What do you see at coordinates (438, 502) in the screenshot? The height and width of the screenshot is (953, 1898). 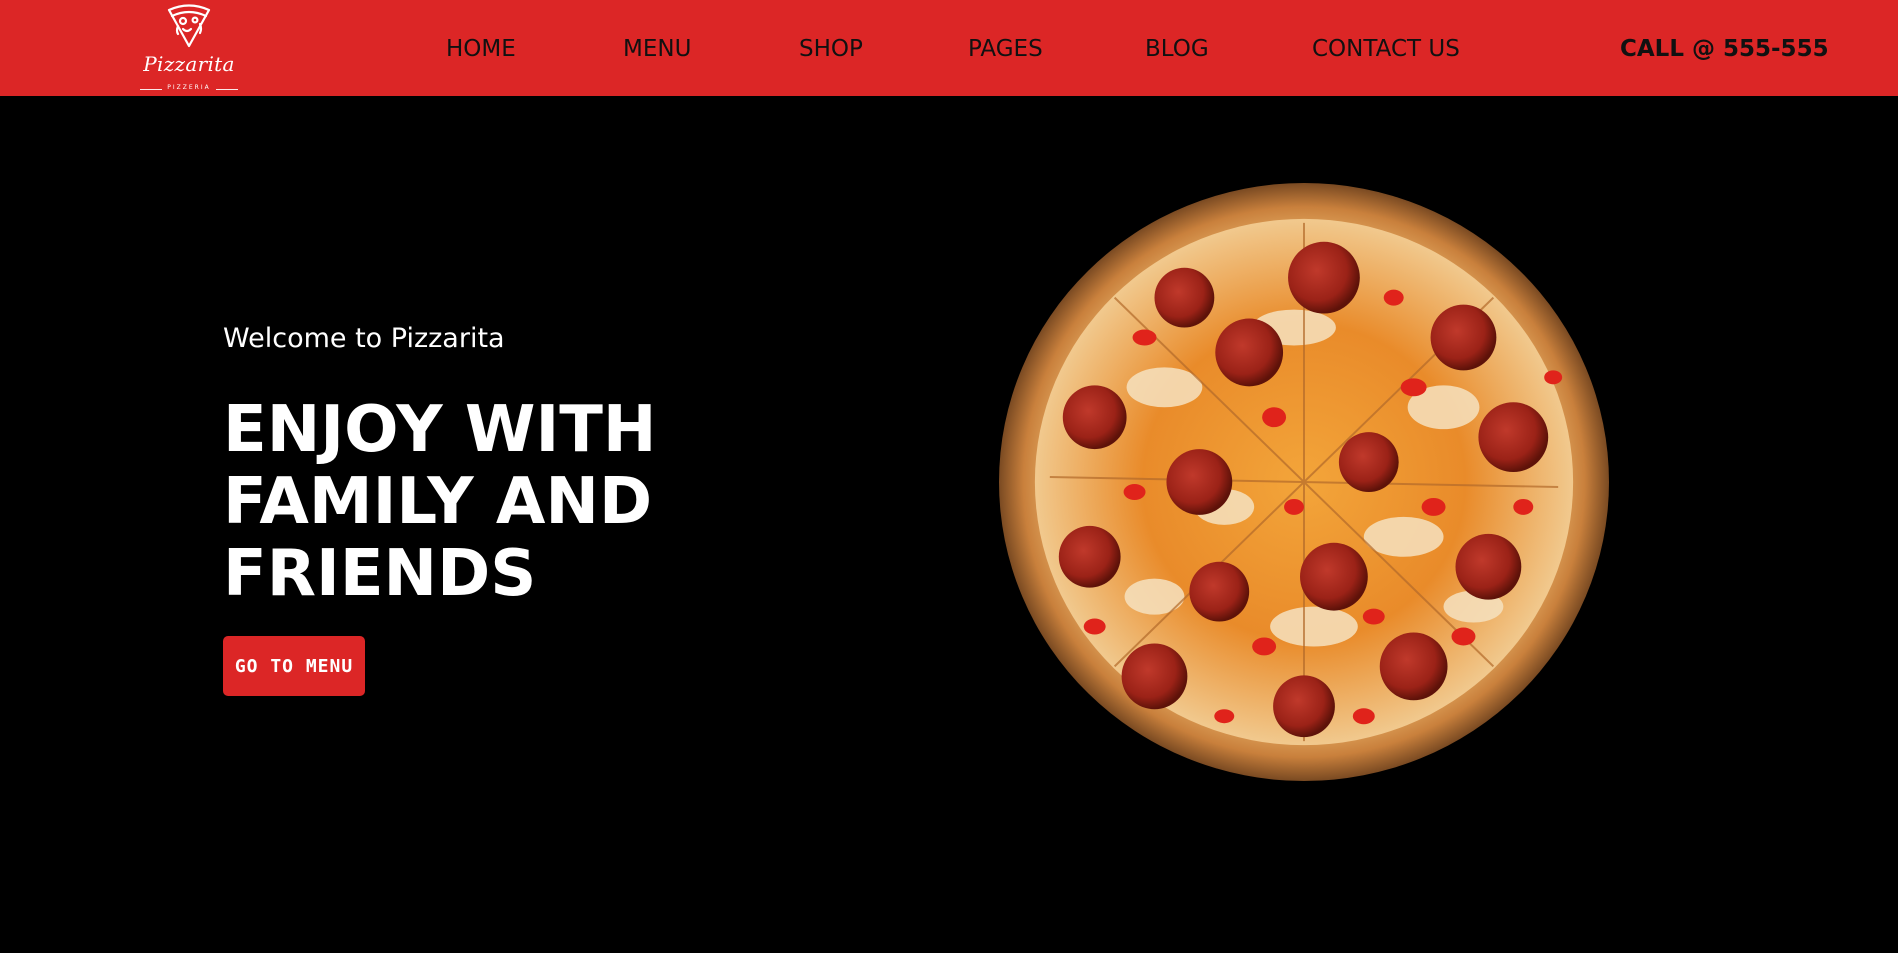 I see `headline-line-2: FAMILY AND` at bounding box center [438, 502].